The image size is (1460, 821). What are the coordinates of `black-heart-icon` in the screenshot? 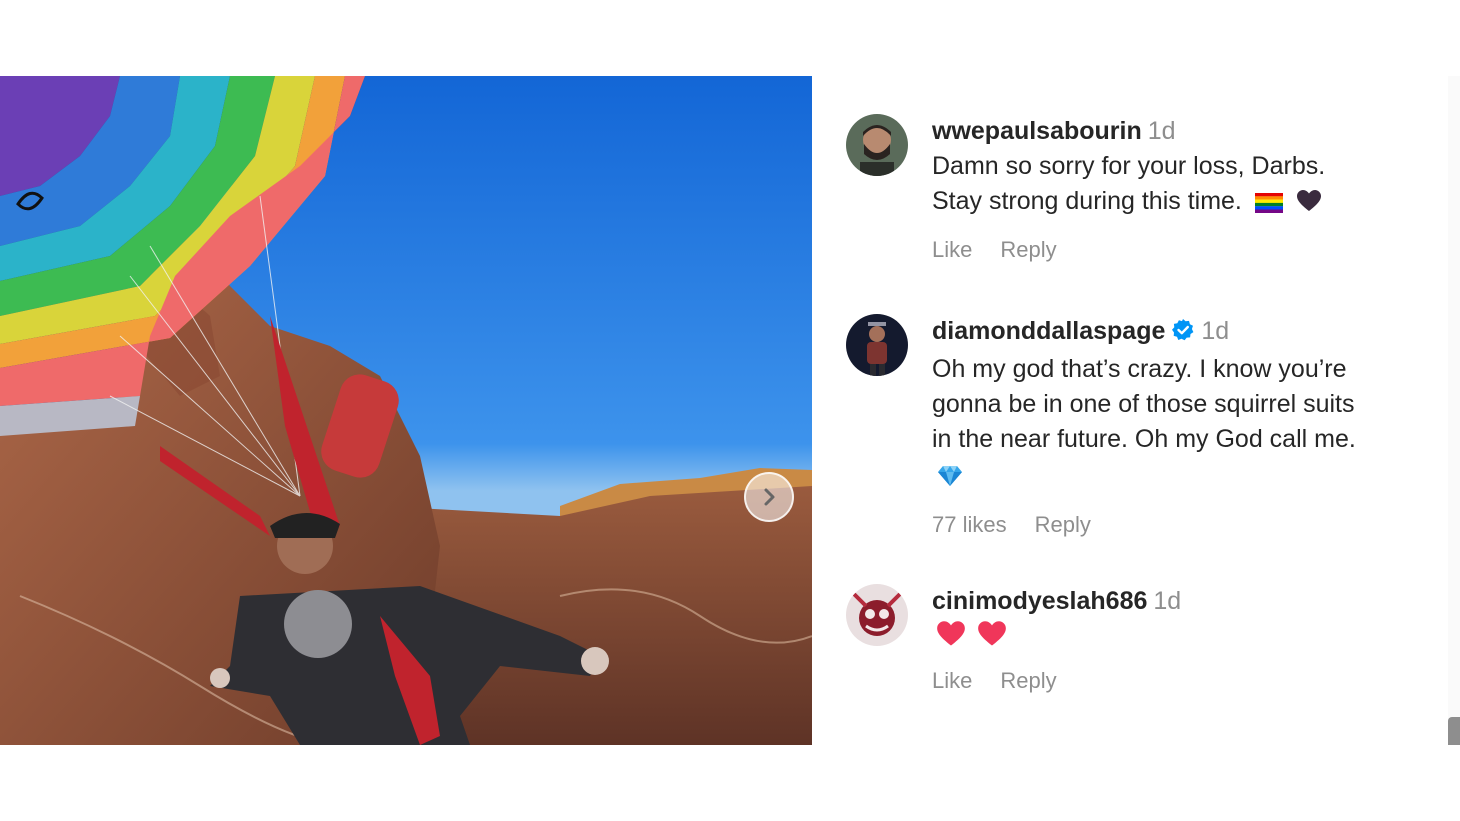 It's located at (1309, 205).